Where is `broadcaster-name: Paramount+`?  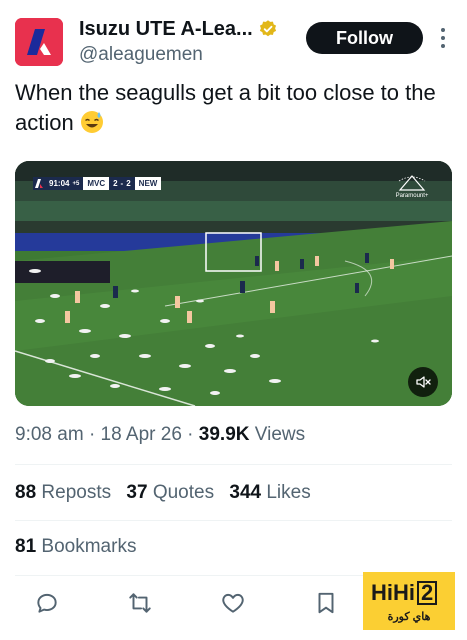 broadcaster-name: Paramount+ is located at coordinates (412, 196).